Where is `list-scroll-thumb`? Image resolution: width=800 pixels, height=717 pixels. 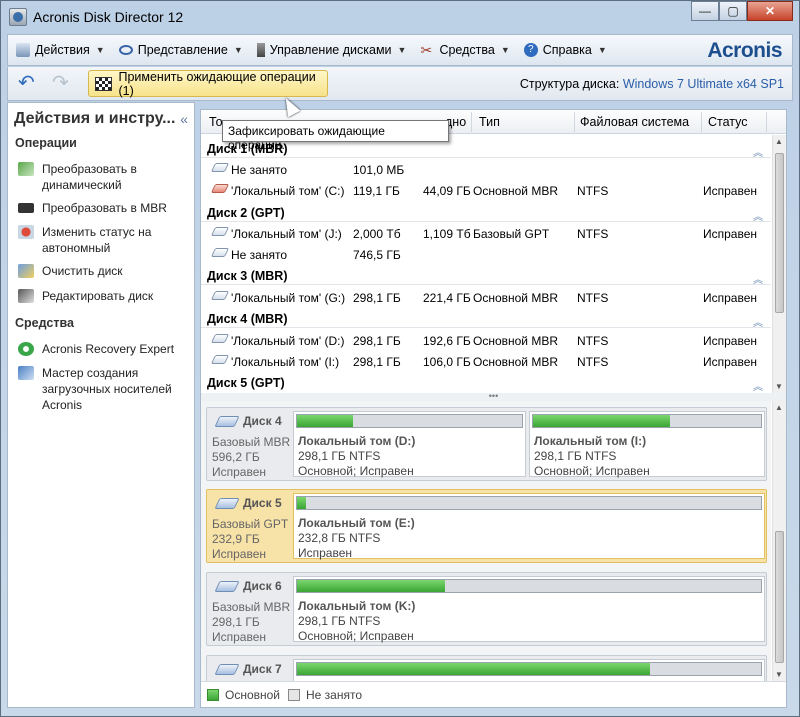 list-scroll-thumb is located at coordinates (779, 233).